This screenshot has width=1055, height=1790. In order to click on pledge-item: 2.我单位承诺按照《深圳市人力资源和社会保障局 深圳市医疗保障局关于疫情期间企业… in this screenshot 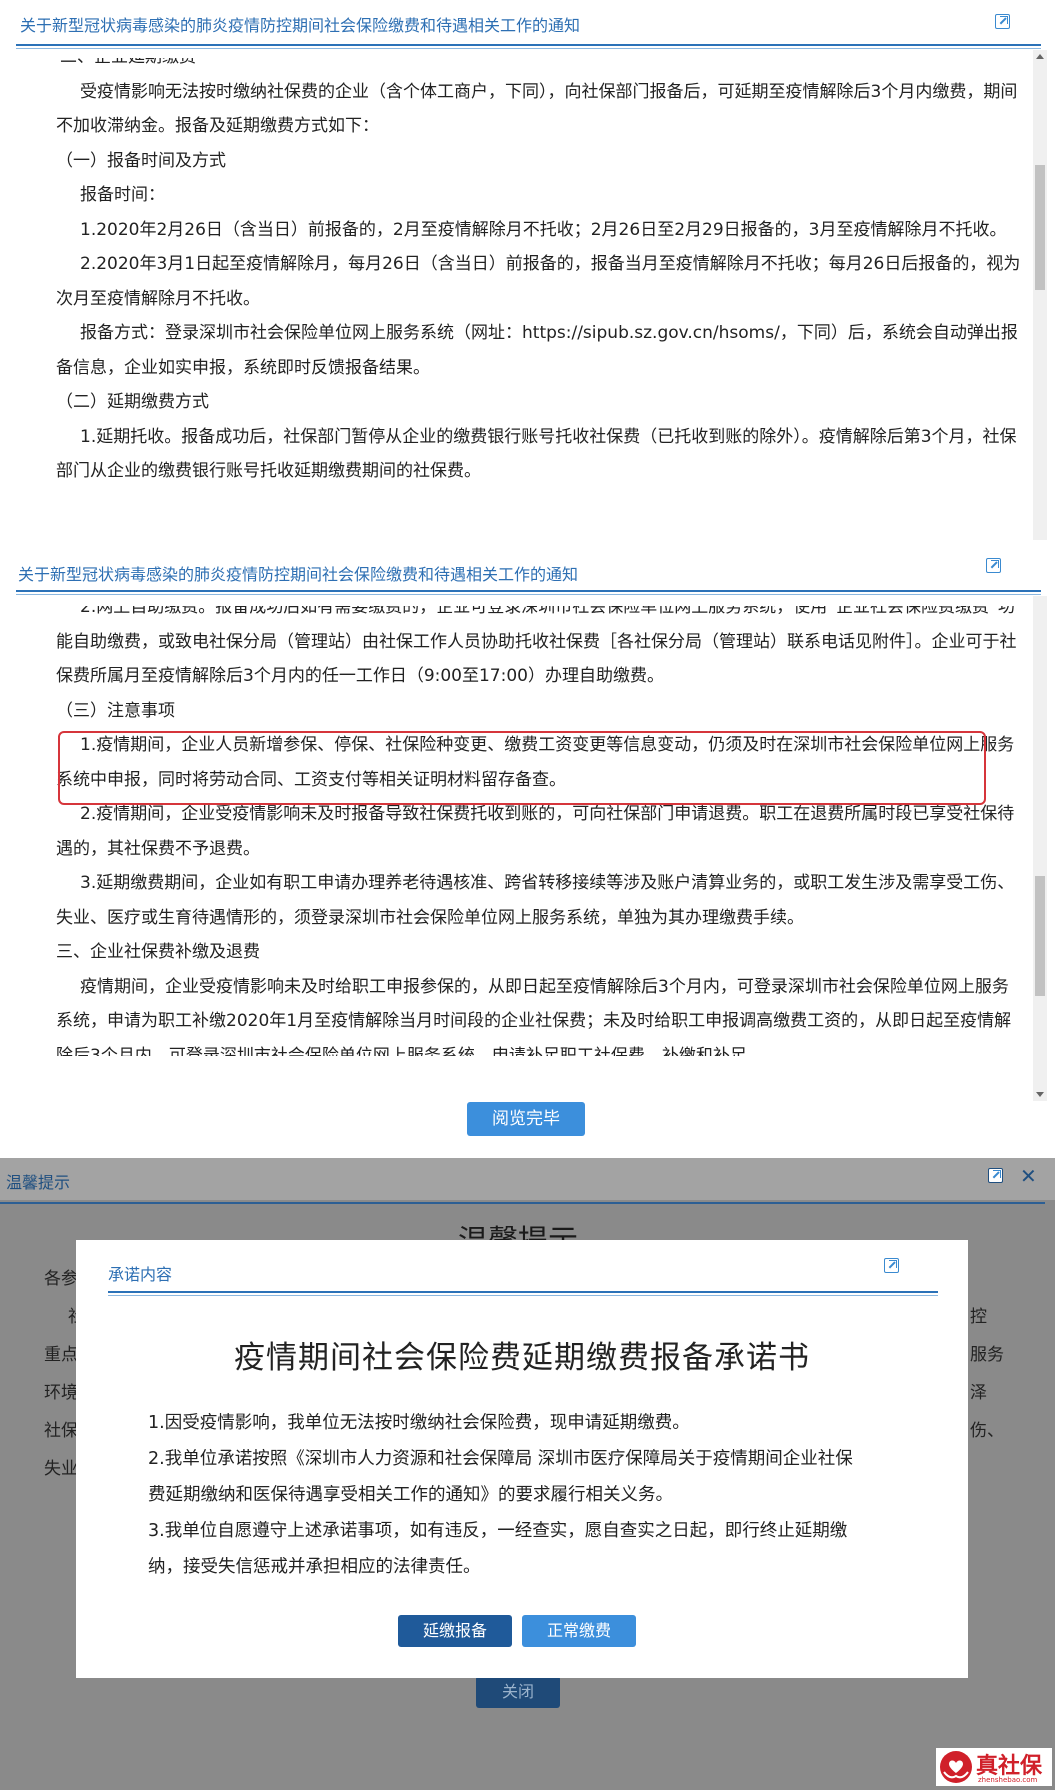, I will do `click(500, 1477)`.